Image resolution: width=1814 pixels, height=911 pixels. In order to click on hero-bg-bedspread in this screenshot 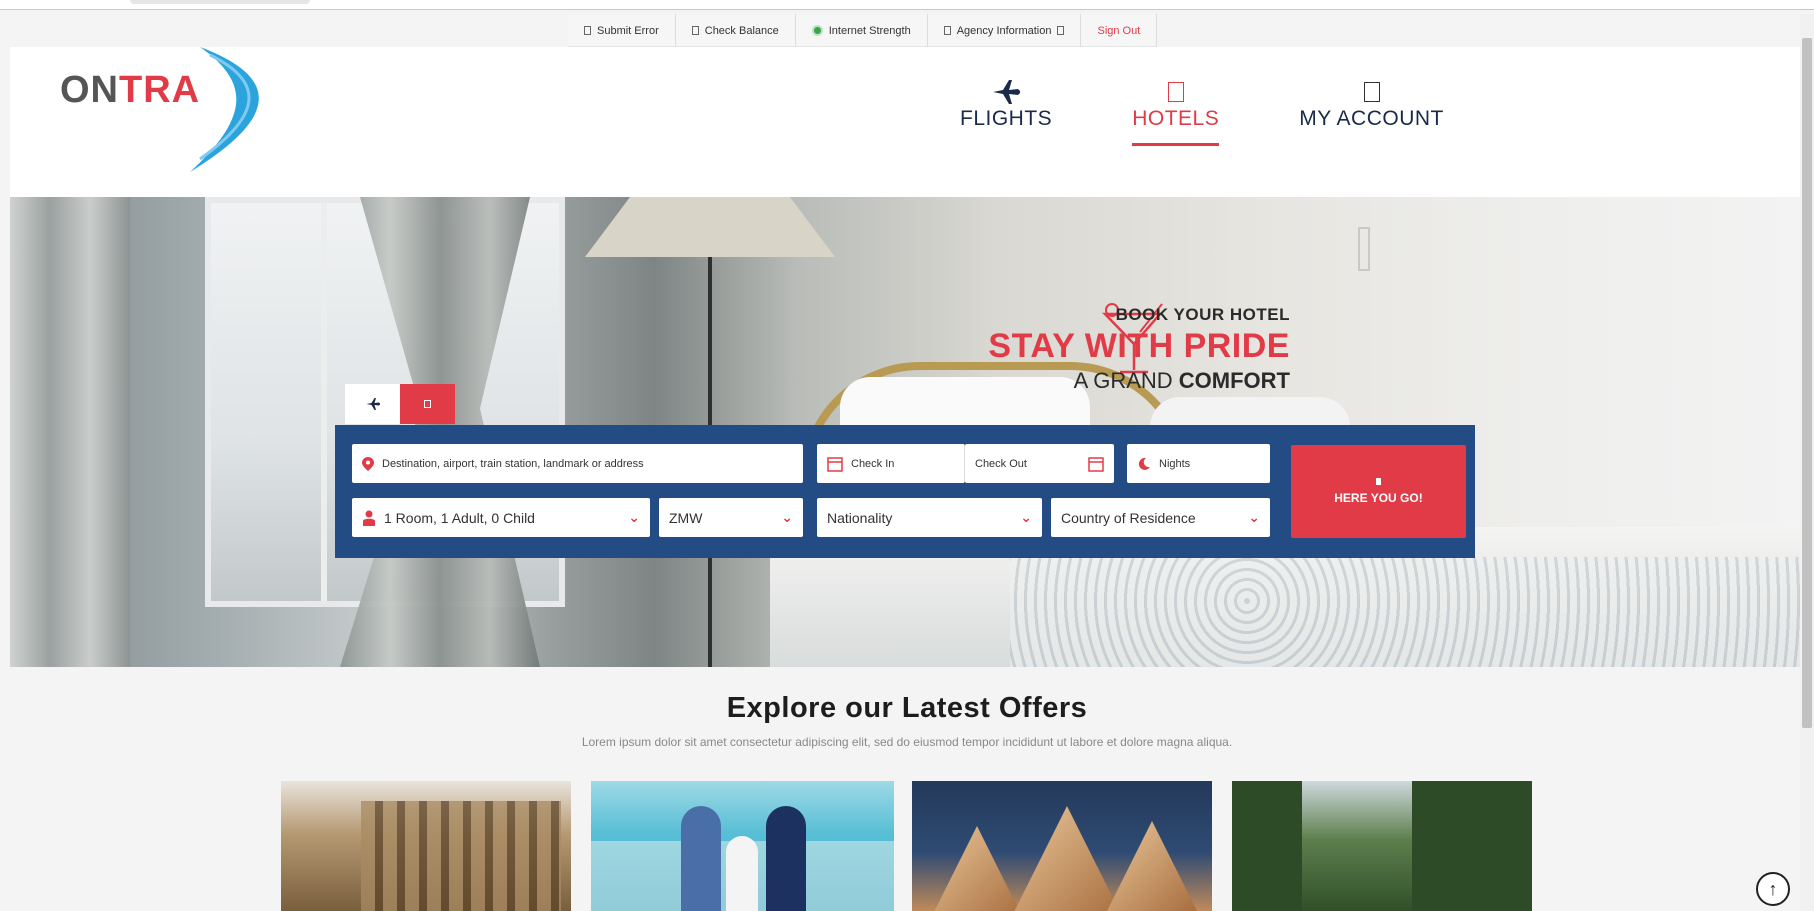, I will do `click(1405, 612)`.